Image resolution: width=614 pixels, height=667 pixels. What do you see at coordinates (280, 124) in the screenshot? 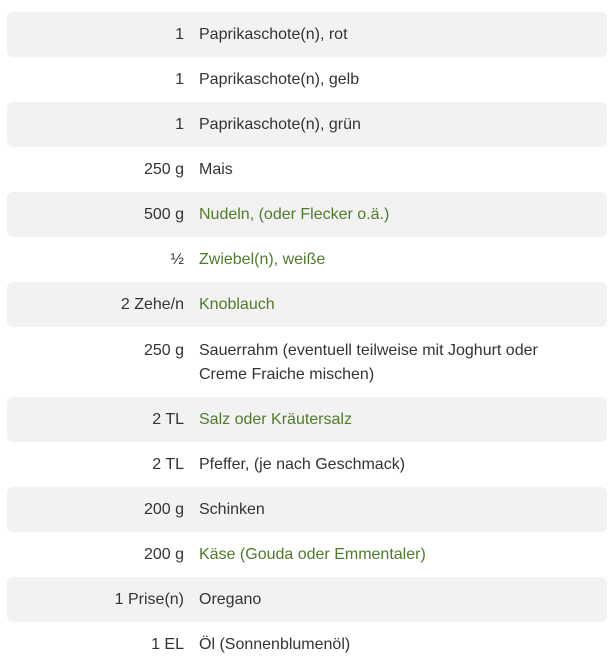
I see `ingredient-name: Paprikaschote(n), grün` at bounding box center [280, 124].